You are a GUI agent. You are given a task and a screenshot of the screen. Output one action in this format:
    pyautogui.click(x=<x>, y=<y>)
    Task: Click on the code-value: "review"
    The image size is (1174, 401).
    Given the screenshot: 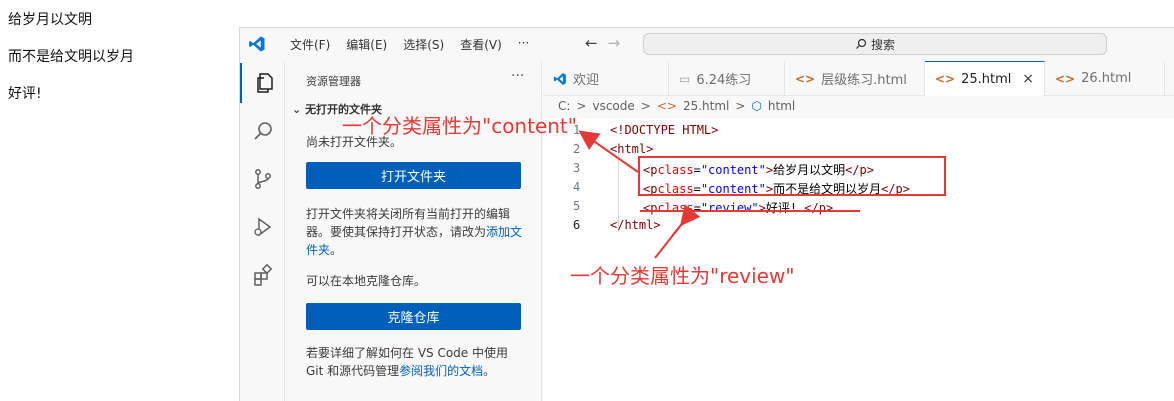 What is the action you would take?
    pyautogui.click(x=729, y=208)
    